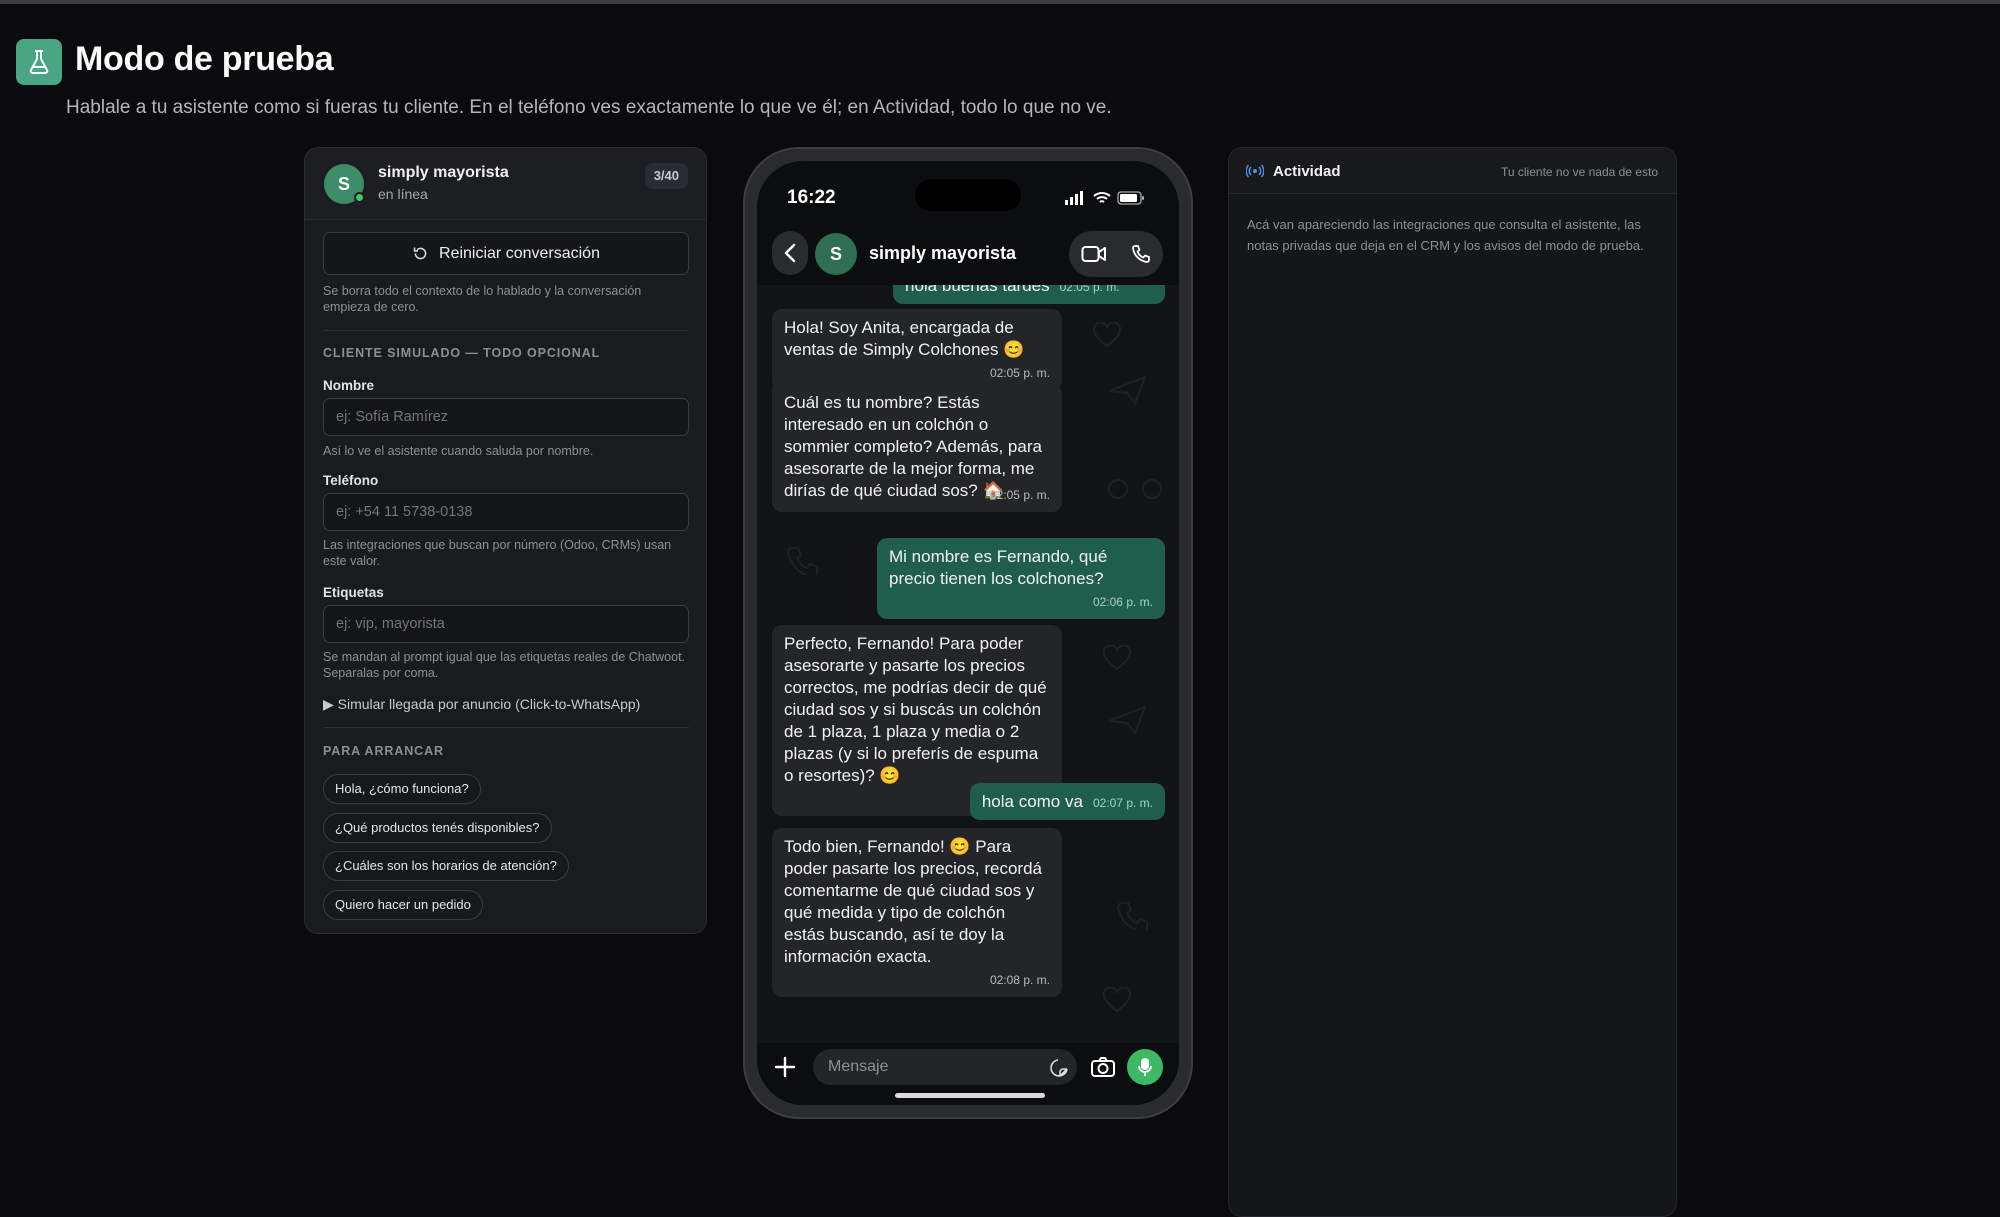 Image resolution: width=2000 pixels, height=1217 pixels. I want to click on activity-side-note: Tu cliente no ve nada de esto, so click(1579, 172).